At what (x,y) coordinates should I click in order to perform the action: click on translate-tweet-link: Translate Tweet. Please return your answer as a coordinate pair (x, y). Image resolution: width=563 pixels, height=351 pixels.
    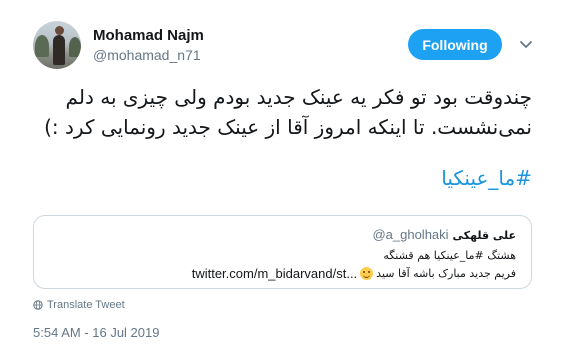
    Looking at the image, I should click on (79, 305).